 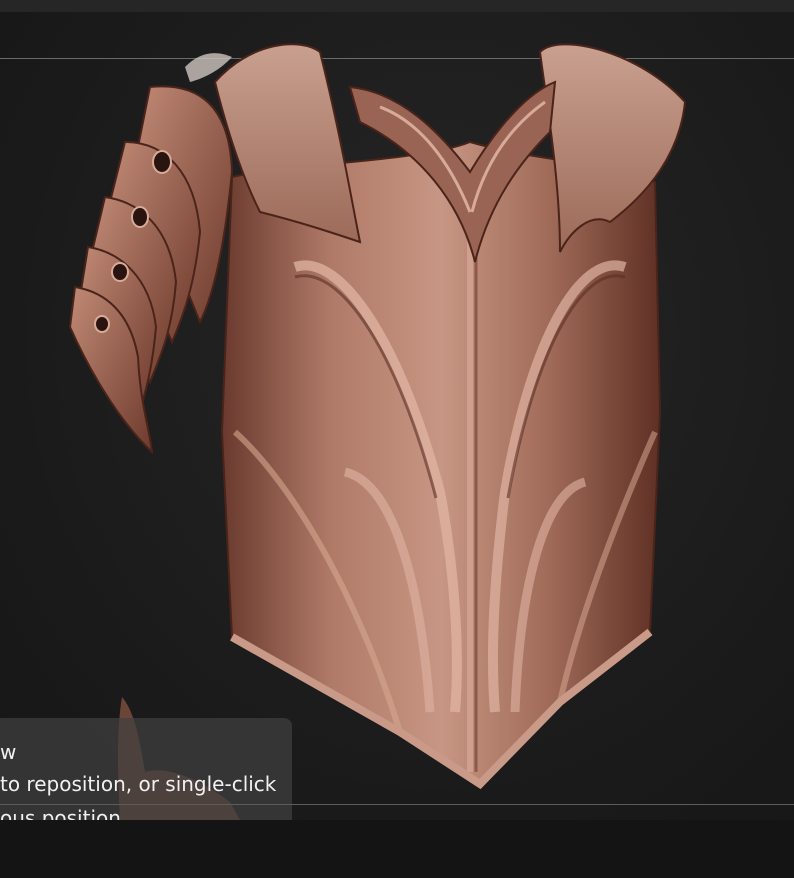 I want to click on collar-right, so click(x=612, y=148).